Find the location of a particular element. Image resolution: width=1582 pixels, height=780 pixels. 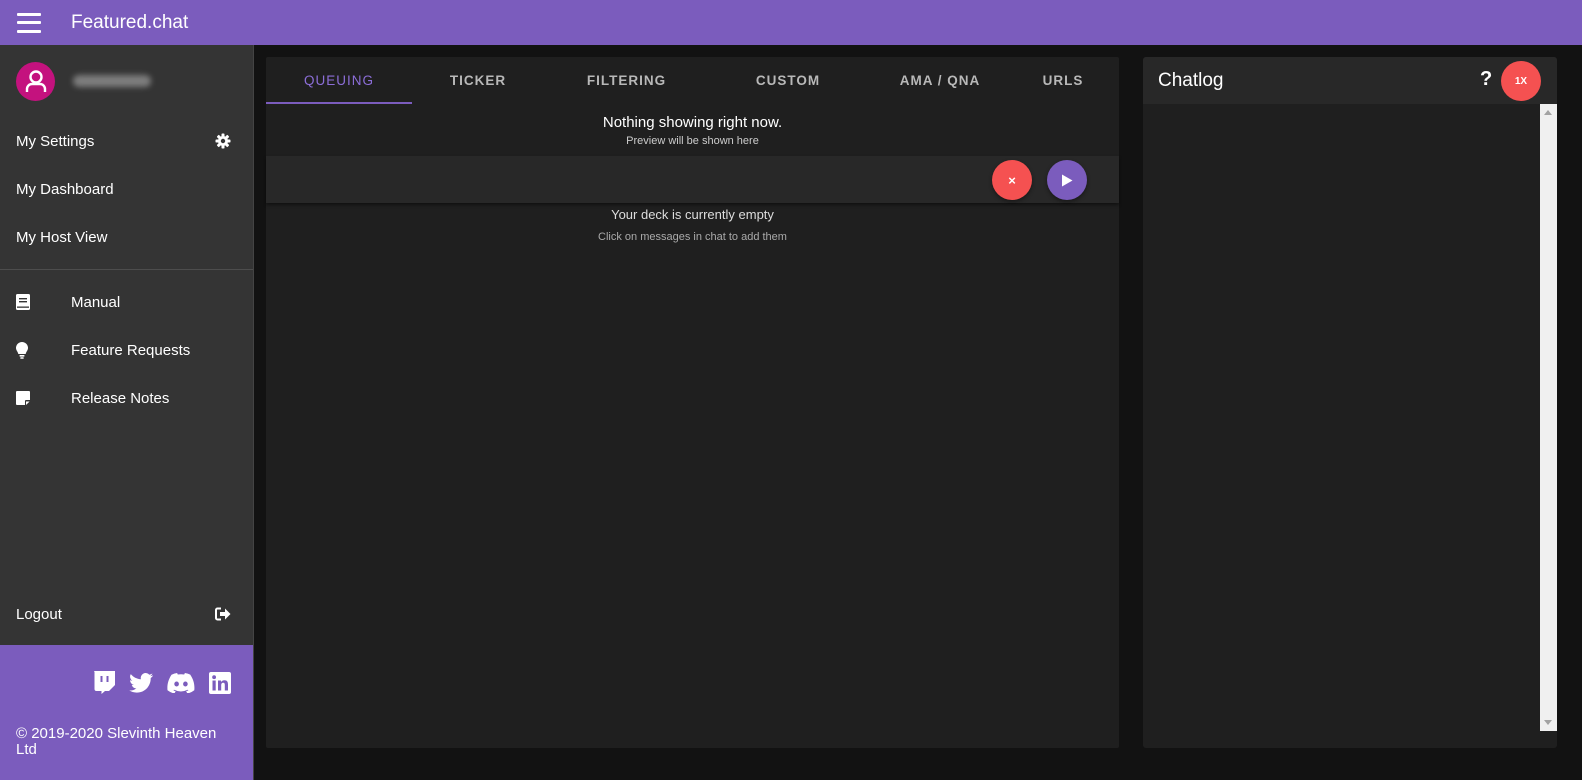

tab-ticker: TICKER is located at coordinates (478, 80).